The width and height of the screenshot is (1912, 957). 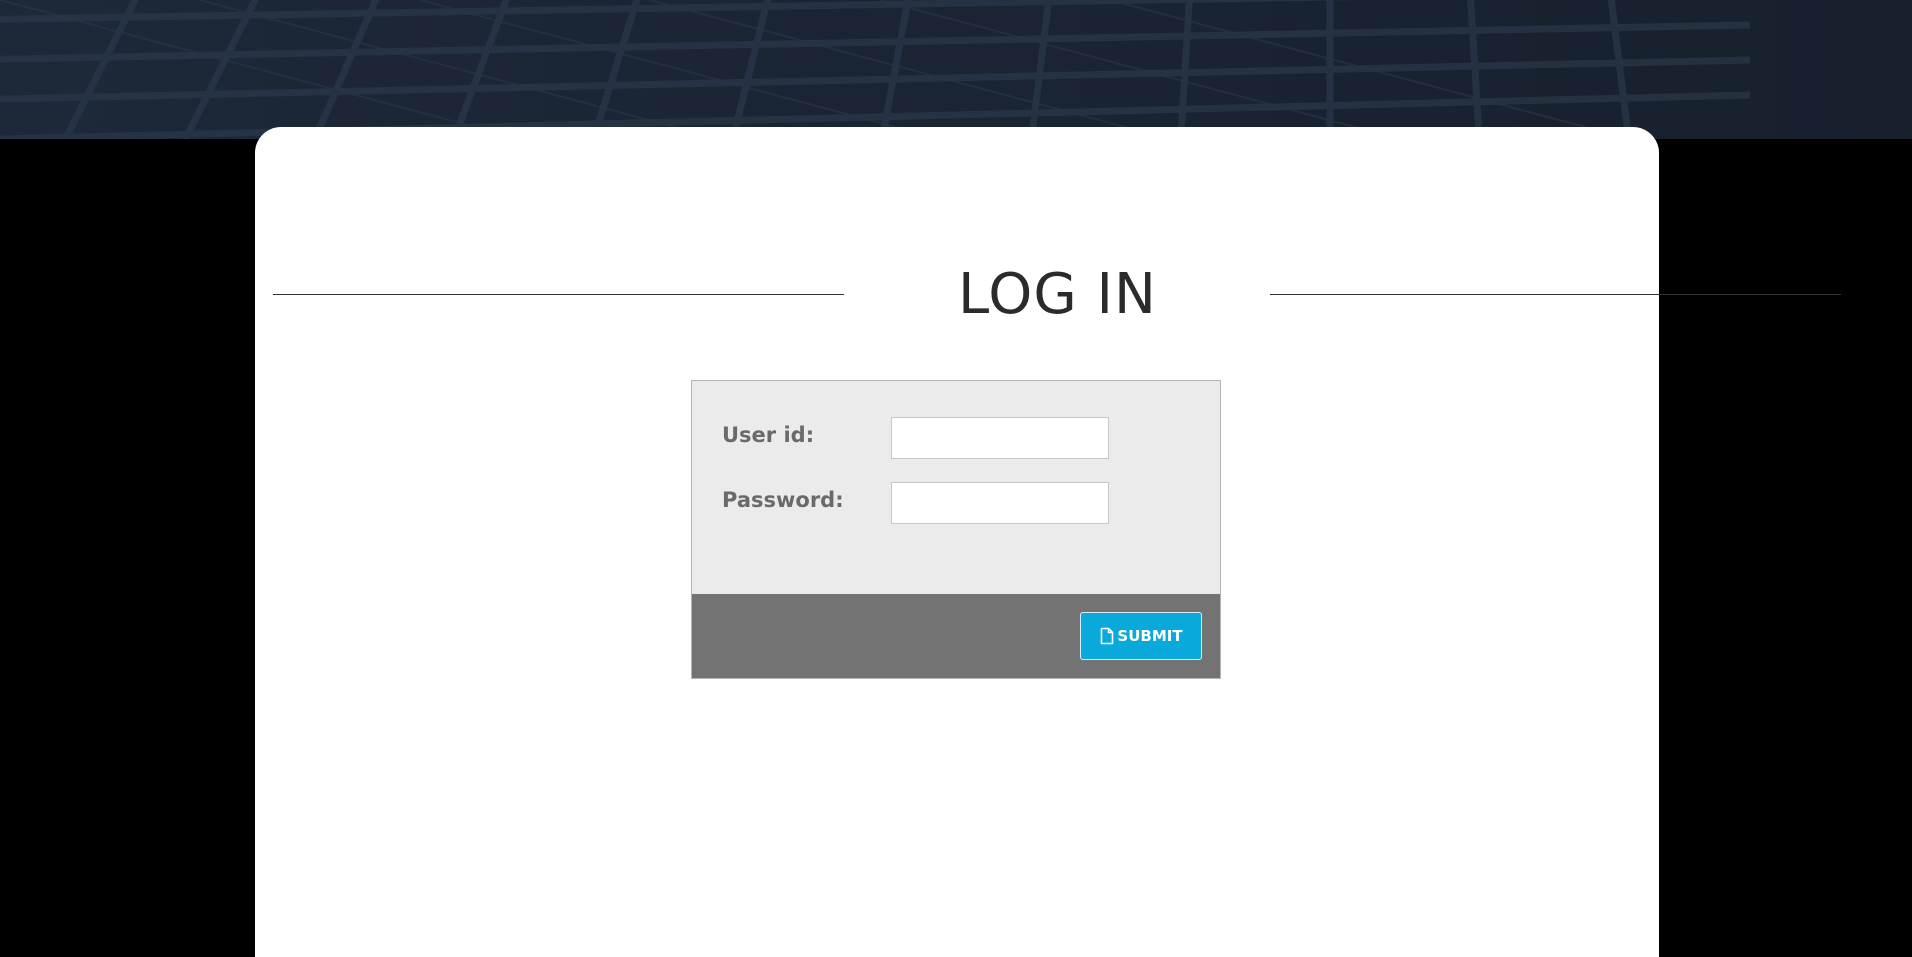 I want to click on form-footer: SUBMIT, so click(x=956, y=636).